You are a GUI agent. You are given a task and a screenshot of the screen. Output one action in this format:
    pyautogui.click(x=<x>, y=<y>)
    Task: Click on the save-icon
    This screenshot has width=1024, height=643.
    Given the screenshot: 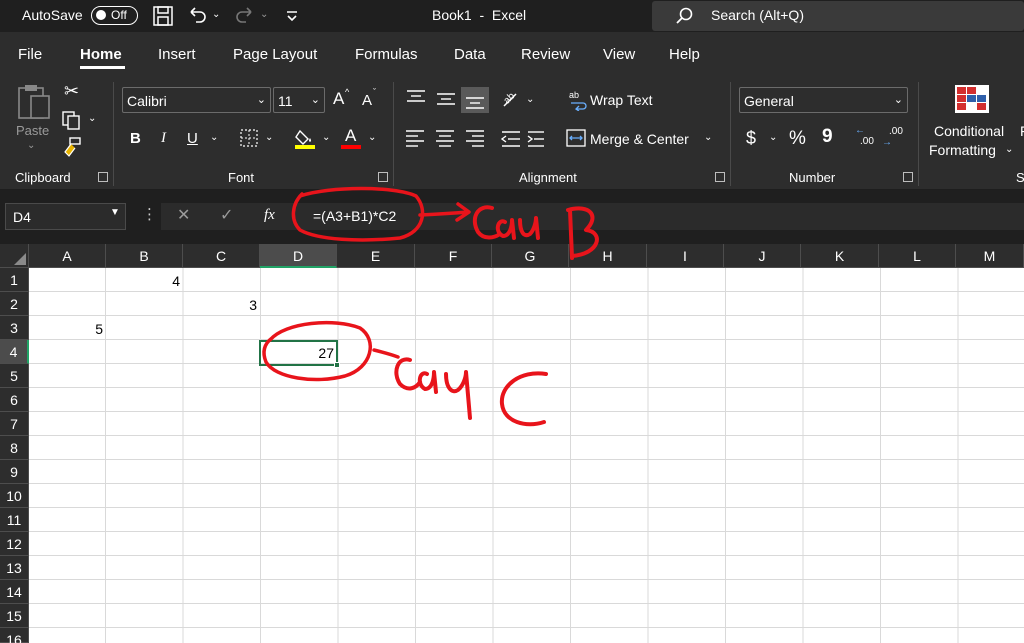 What is the action you would take?
    pyautogui.click(x=163, y=16)
    